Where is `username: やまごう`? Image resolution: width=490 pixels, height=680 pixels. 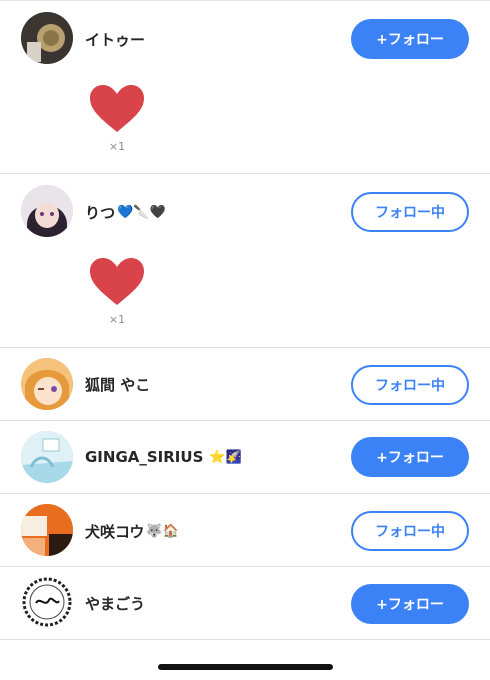
username: やまごう is located at coordinates (115, 603).